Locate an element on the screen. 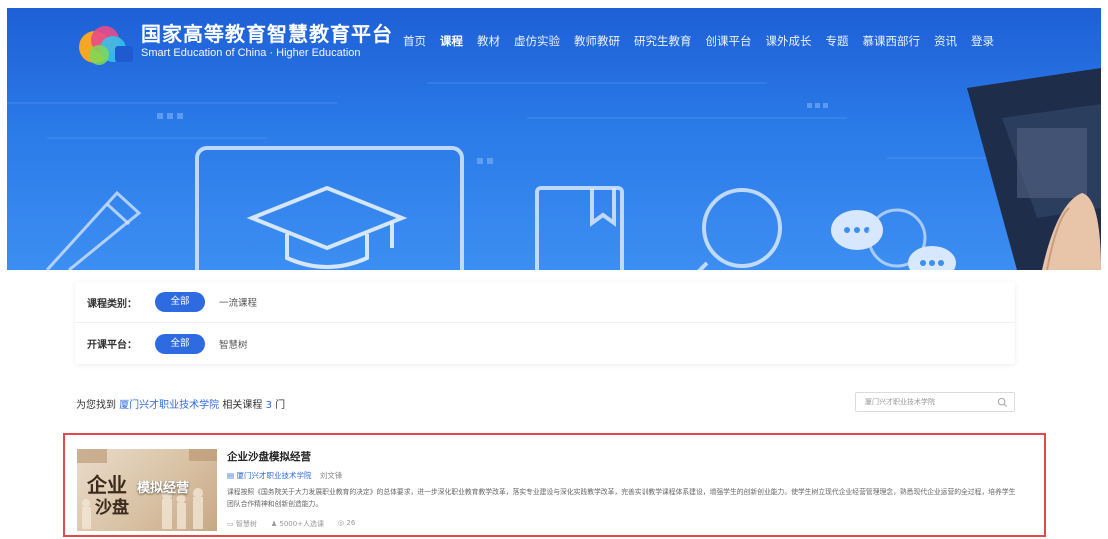 This screenshot has height=539, width=1108. course-meta: ▤ 厦门兴才职业技术学院 刘文锋 is located at coordinates (284, 475).